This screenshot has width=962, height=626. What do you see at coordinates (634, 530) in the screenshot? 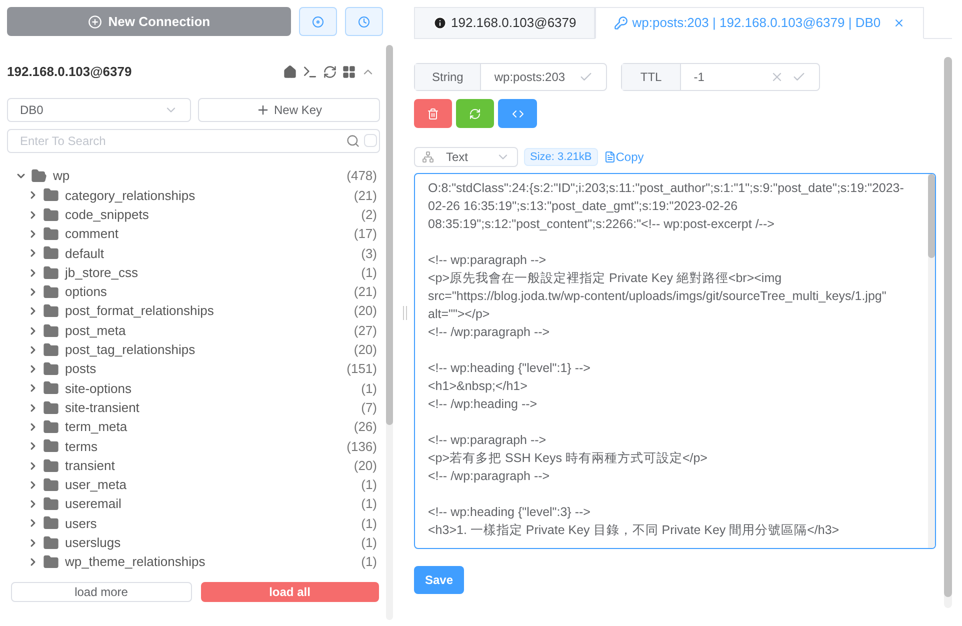
I see `code-line: <h3>1. 一樣指定 Private Key 目錄，不同 Private Key 間用分號區隔</h3>` at bounding box center [634, 530].